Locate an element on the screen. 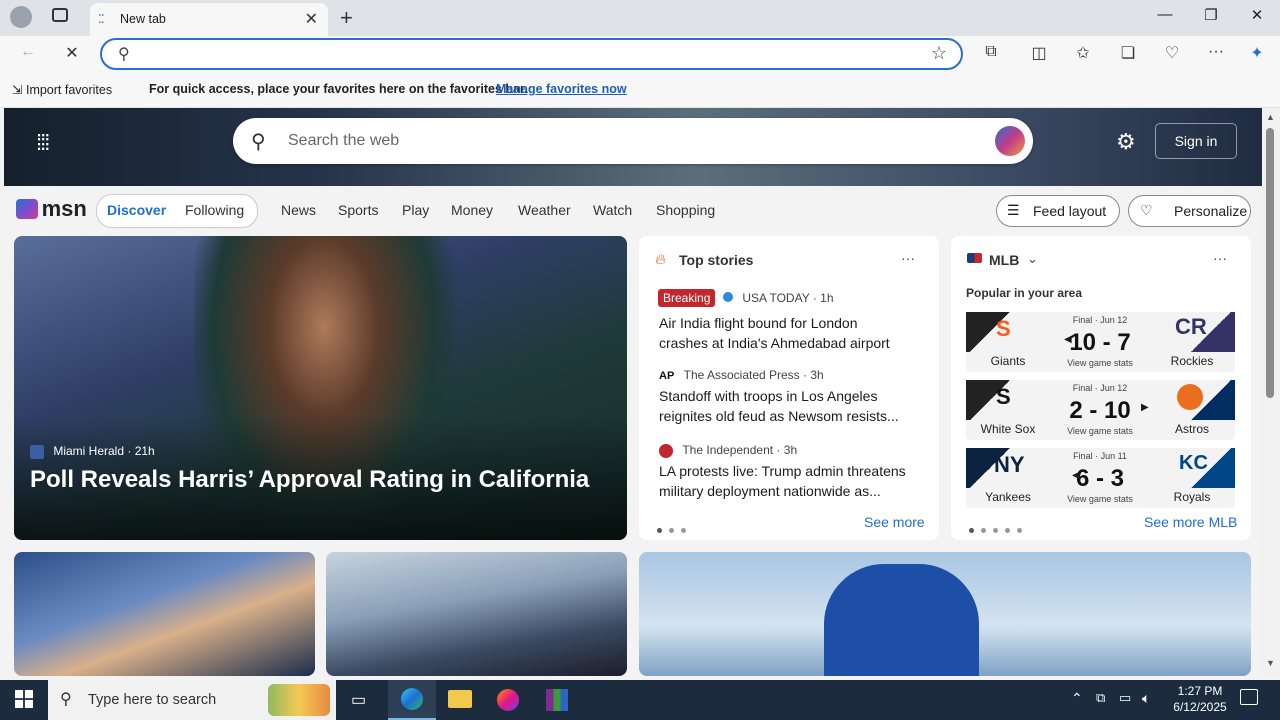 This screenshot has height=720, width=1280. mlb-logo-icon is located at coordinates (974, 258).